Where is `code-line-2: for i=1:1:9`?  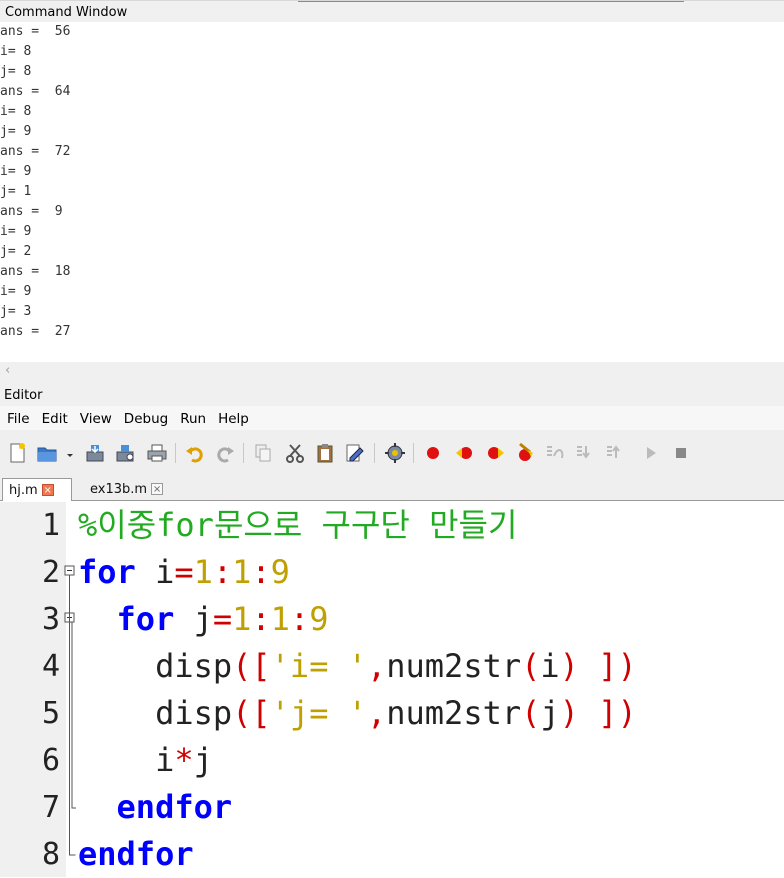 code-line-2: for i=1:1:9 is located at coordinates (184, 572).